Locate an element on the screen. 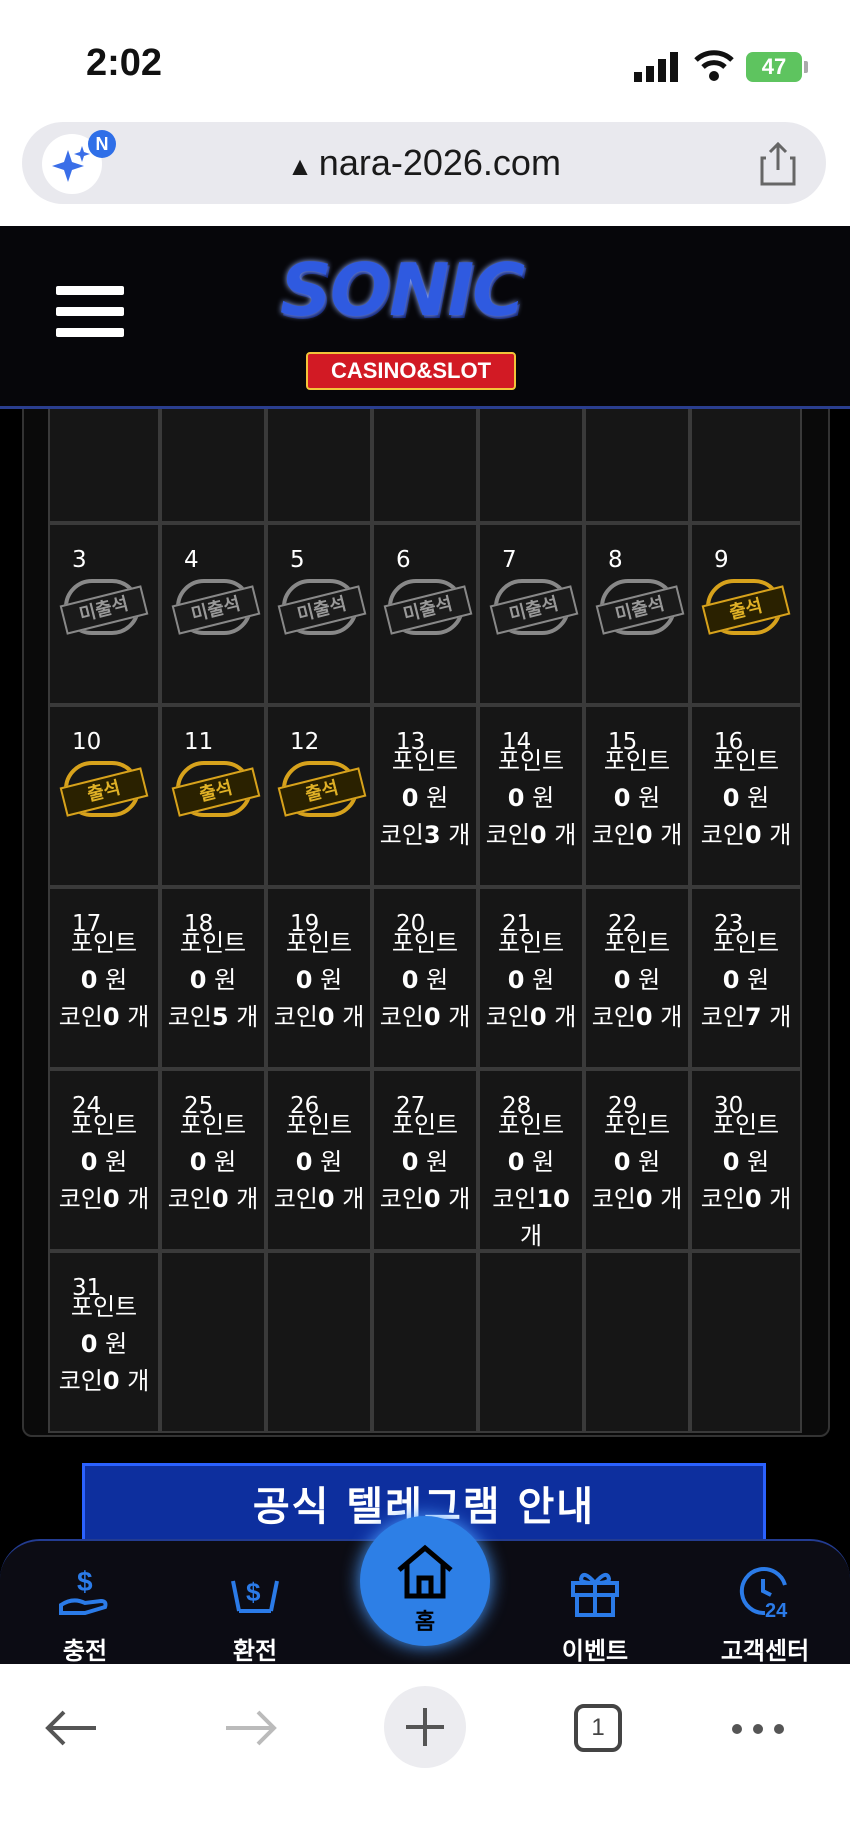  calendar-day-cell: 7 미출석 is located at coordinates (531, 614).